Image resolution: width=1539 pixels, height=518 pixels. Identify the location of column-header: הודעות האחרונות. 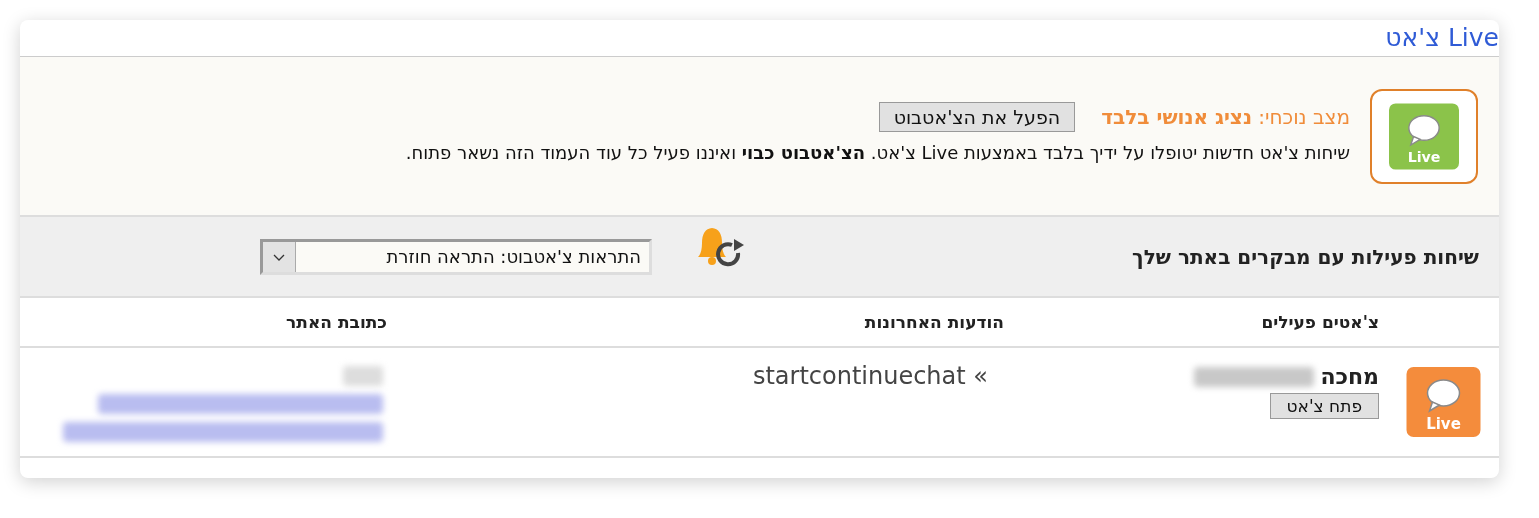
(934, 322).